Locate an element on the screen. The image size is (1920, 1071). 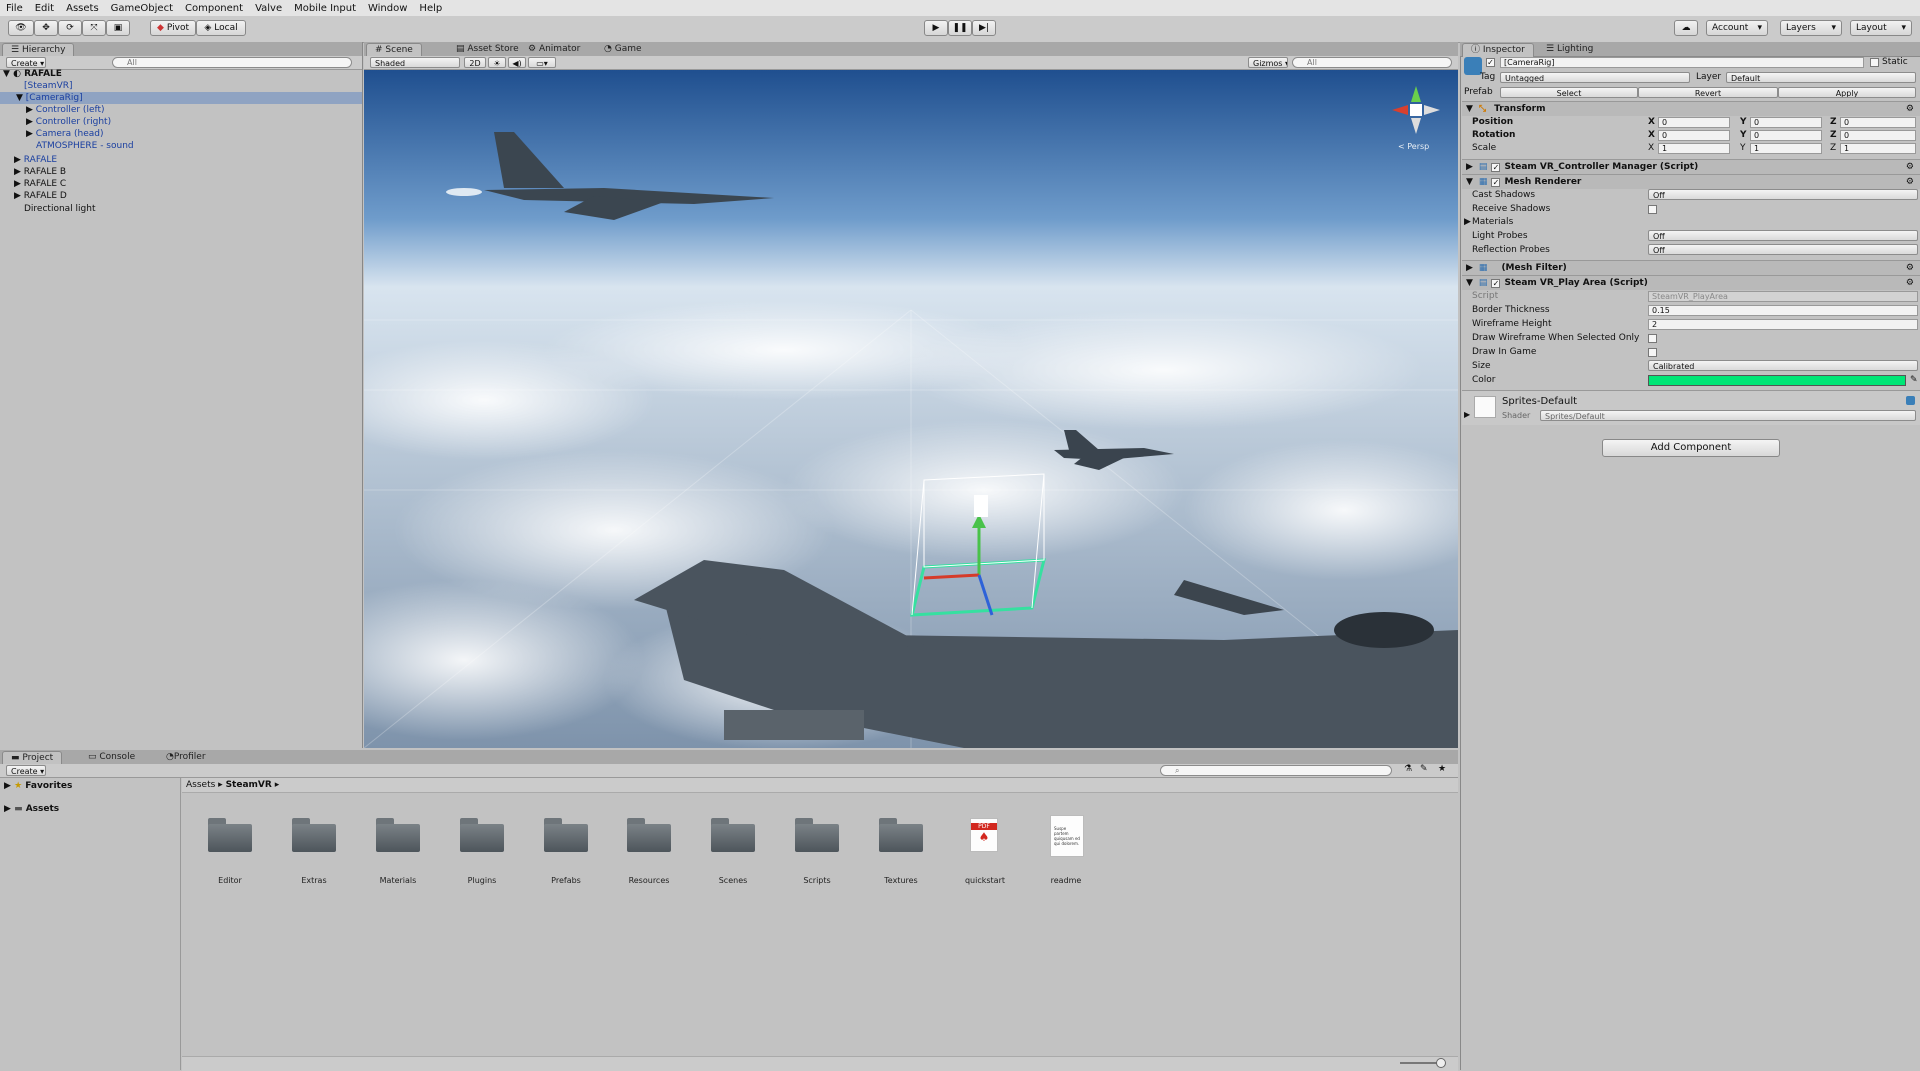
menu-mobile-input: Mobile Input is located at coordinates (325, 8).